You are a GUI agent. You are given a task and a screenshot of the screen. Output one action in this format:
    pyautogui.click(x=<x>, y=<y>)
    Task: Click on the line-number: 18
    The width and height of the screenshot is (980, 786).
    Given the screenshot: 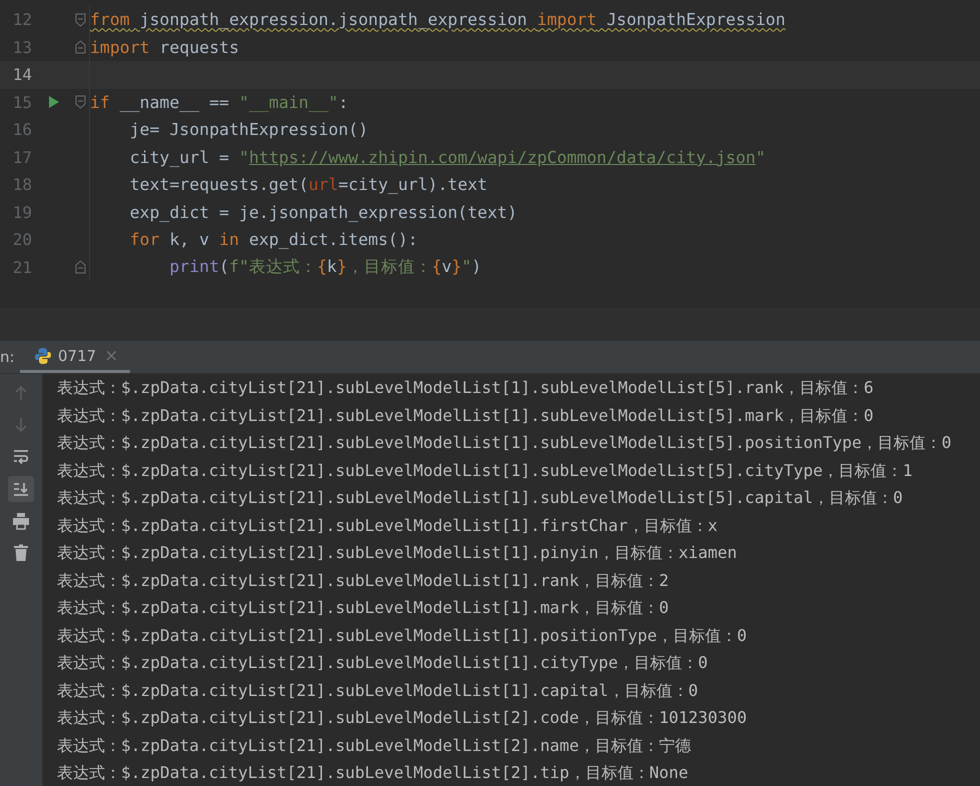 What is the action you would take?
    pyautogui.click(x=22, y=184)
    